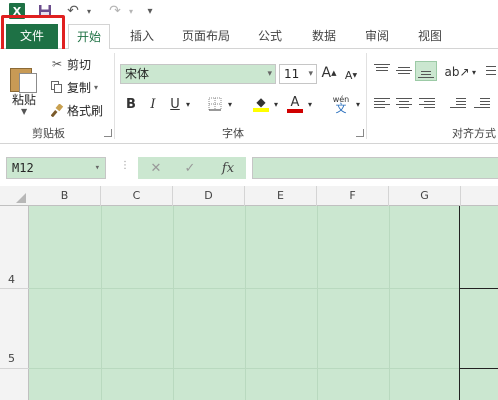  I want to click on name-box: M12 ▾, so click(56, 168).